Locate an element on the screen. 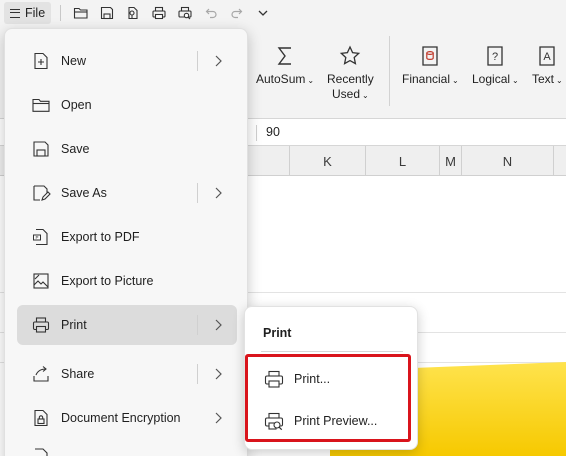 This screenshot has width=566, height=456. text-functions-button: A Text ⌄ is located at coordinates (547, 66).